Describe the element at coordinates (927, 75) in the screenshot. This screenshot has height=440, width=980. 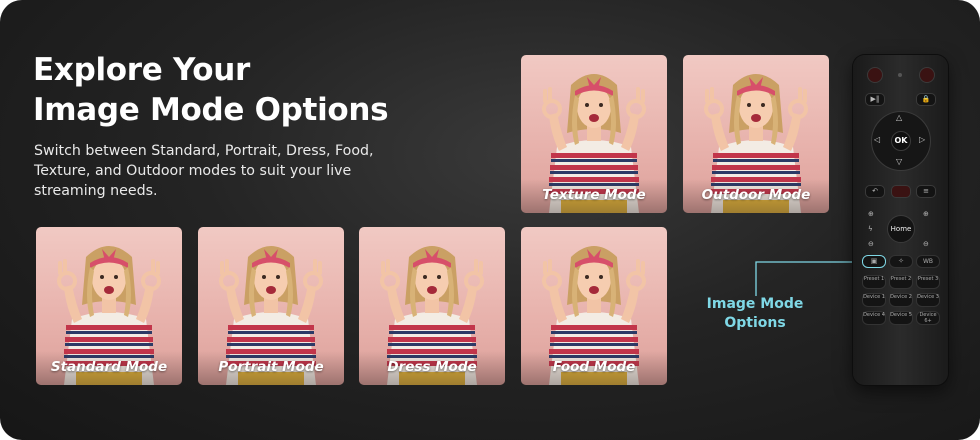
I see `power-off-button` at that location.